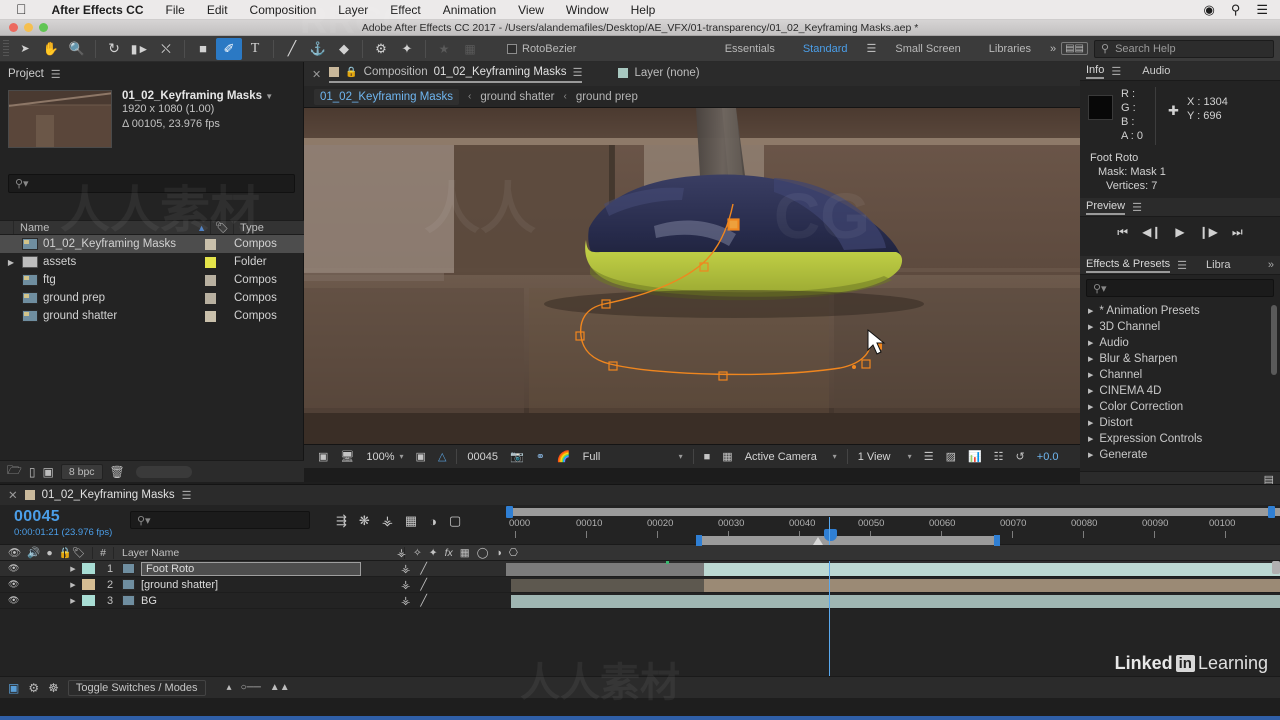  I want to click on search-help-field: ⚲ Search Help, so click(1184, 48).